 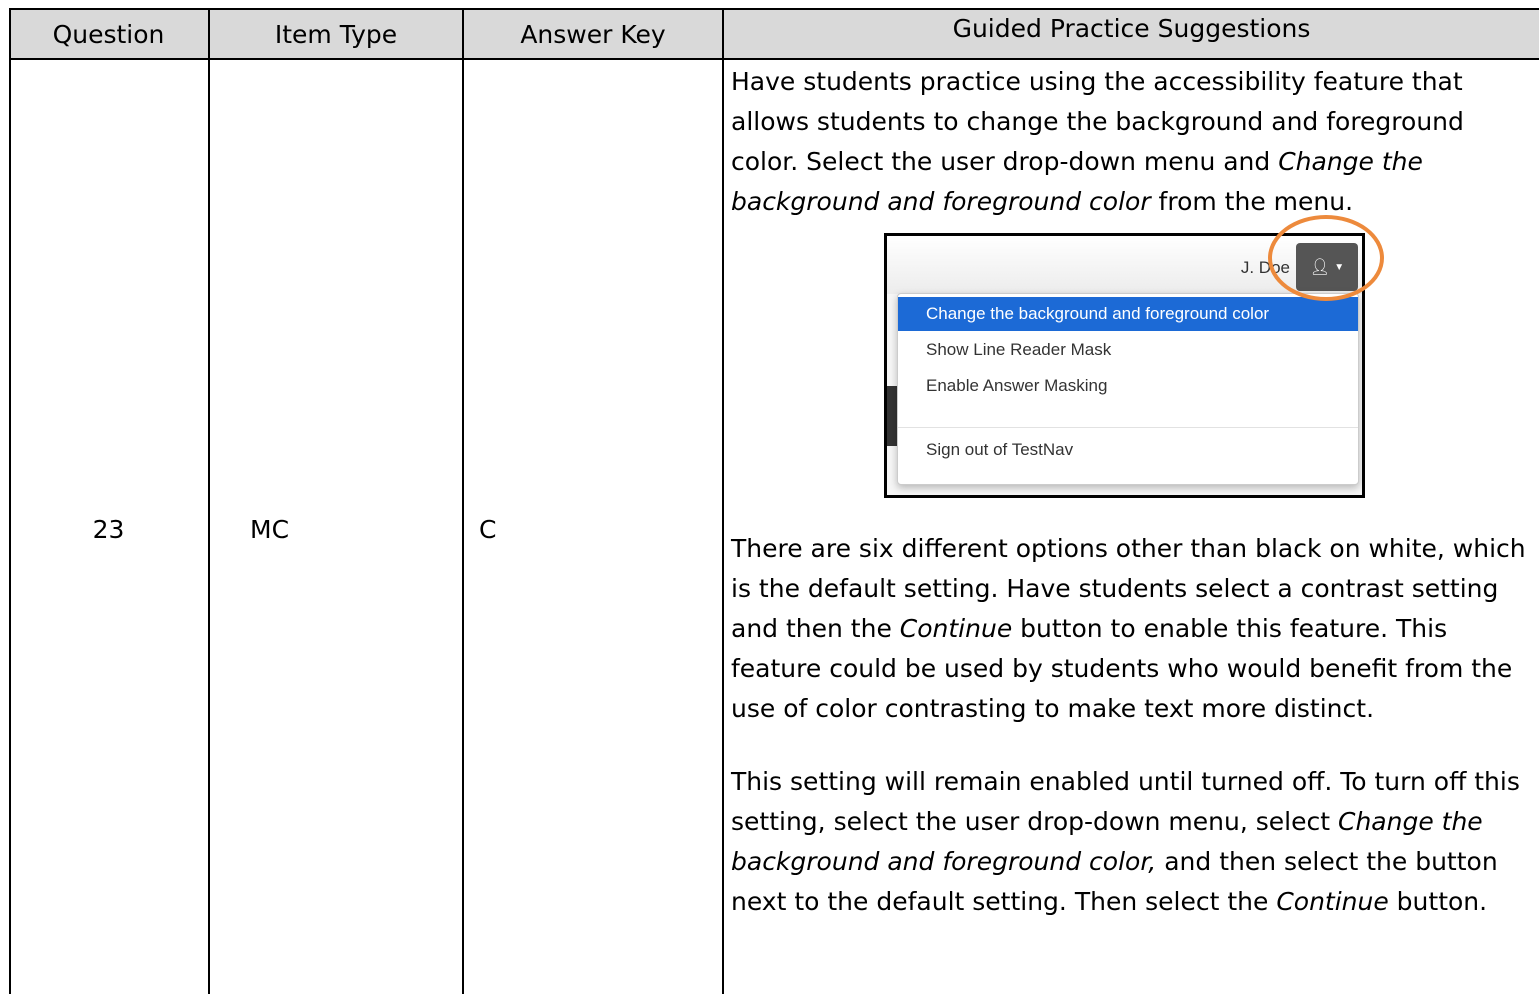 What do you see at coordinates (270, 529) in the screenshot?
I see `item-type-value: MC` at bounding box center [270, 529].